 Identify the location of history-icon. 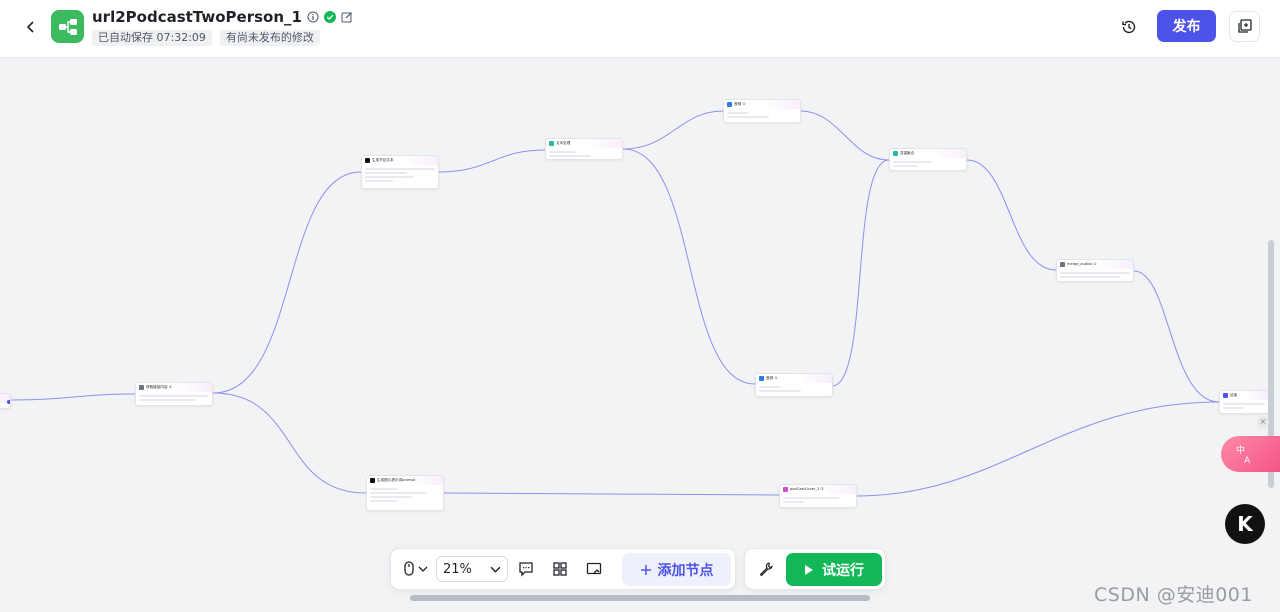
(1129, 27).